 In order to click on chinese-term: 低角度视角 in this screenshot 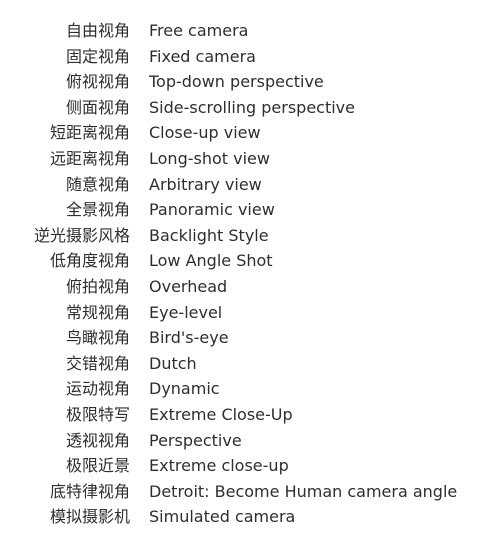, I will do `click(89, 261)`.